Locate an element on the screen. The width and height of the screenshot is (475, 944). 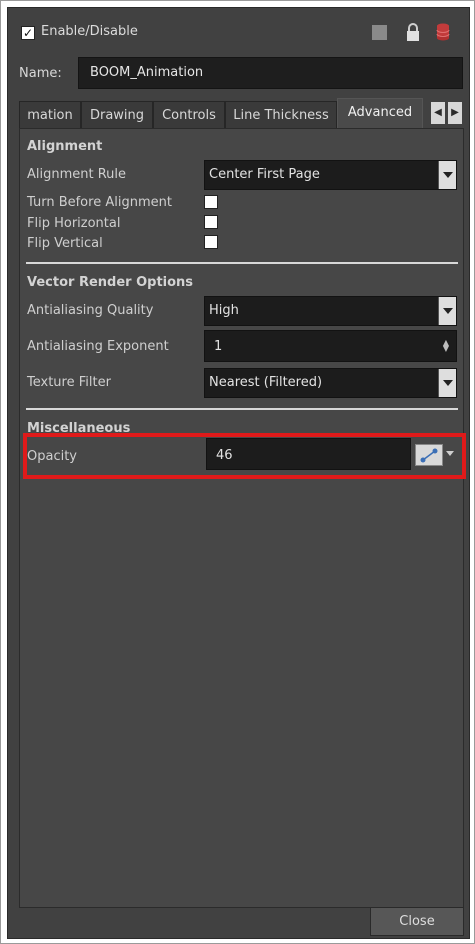
flip-horizontal-checkbox is located at coordinates (211, 222).